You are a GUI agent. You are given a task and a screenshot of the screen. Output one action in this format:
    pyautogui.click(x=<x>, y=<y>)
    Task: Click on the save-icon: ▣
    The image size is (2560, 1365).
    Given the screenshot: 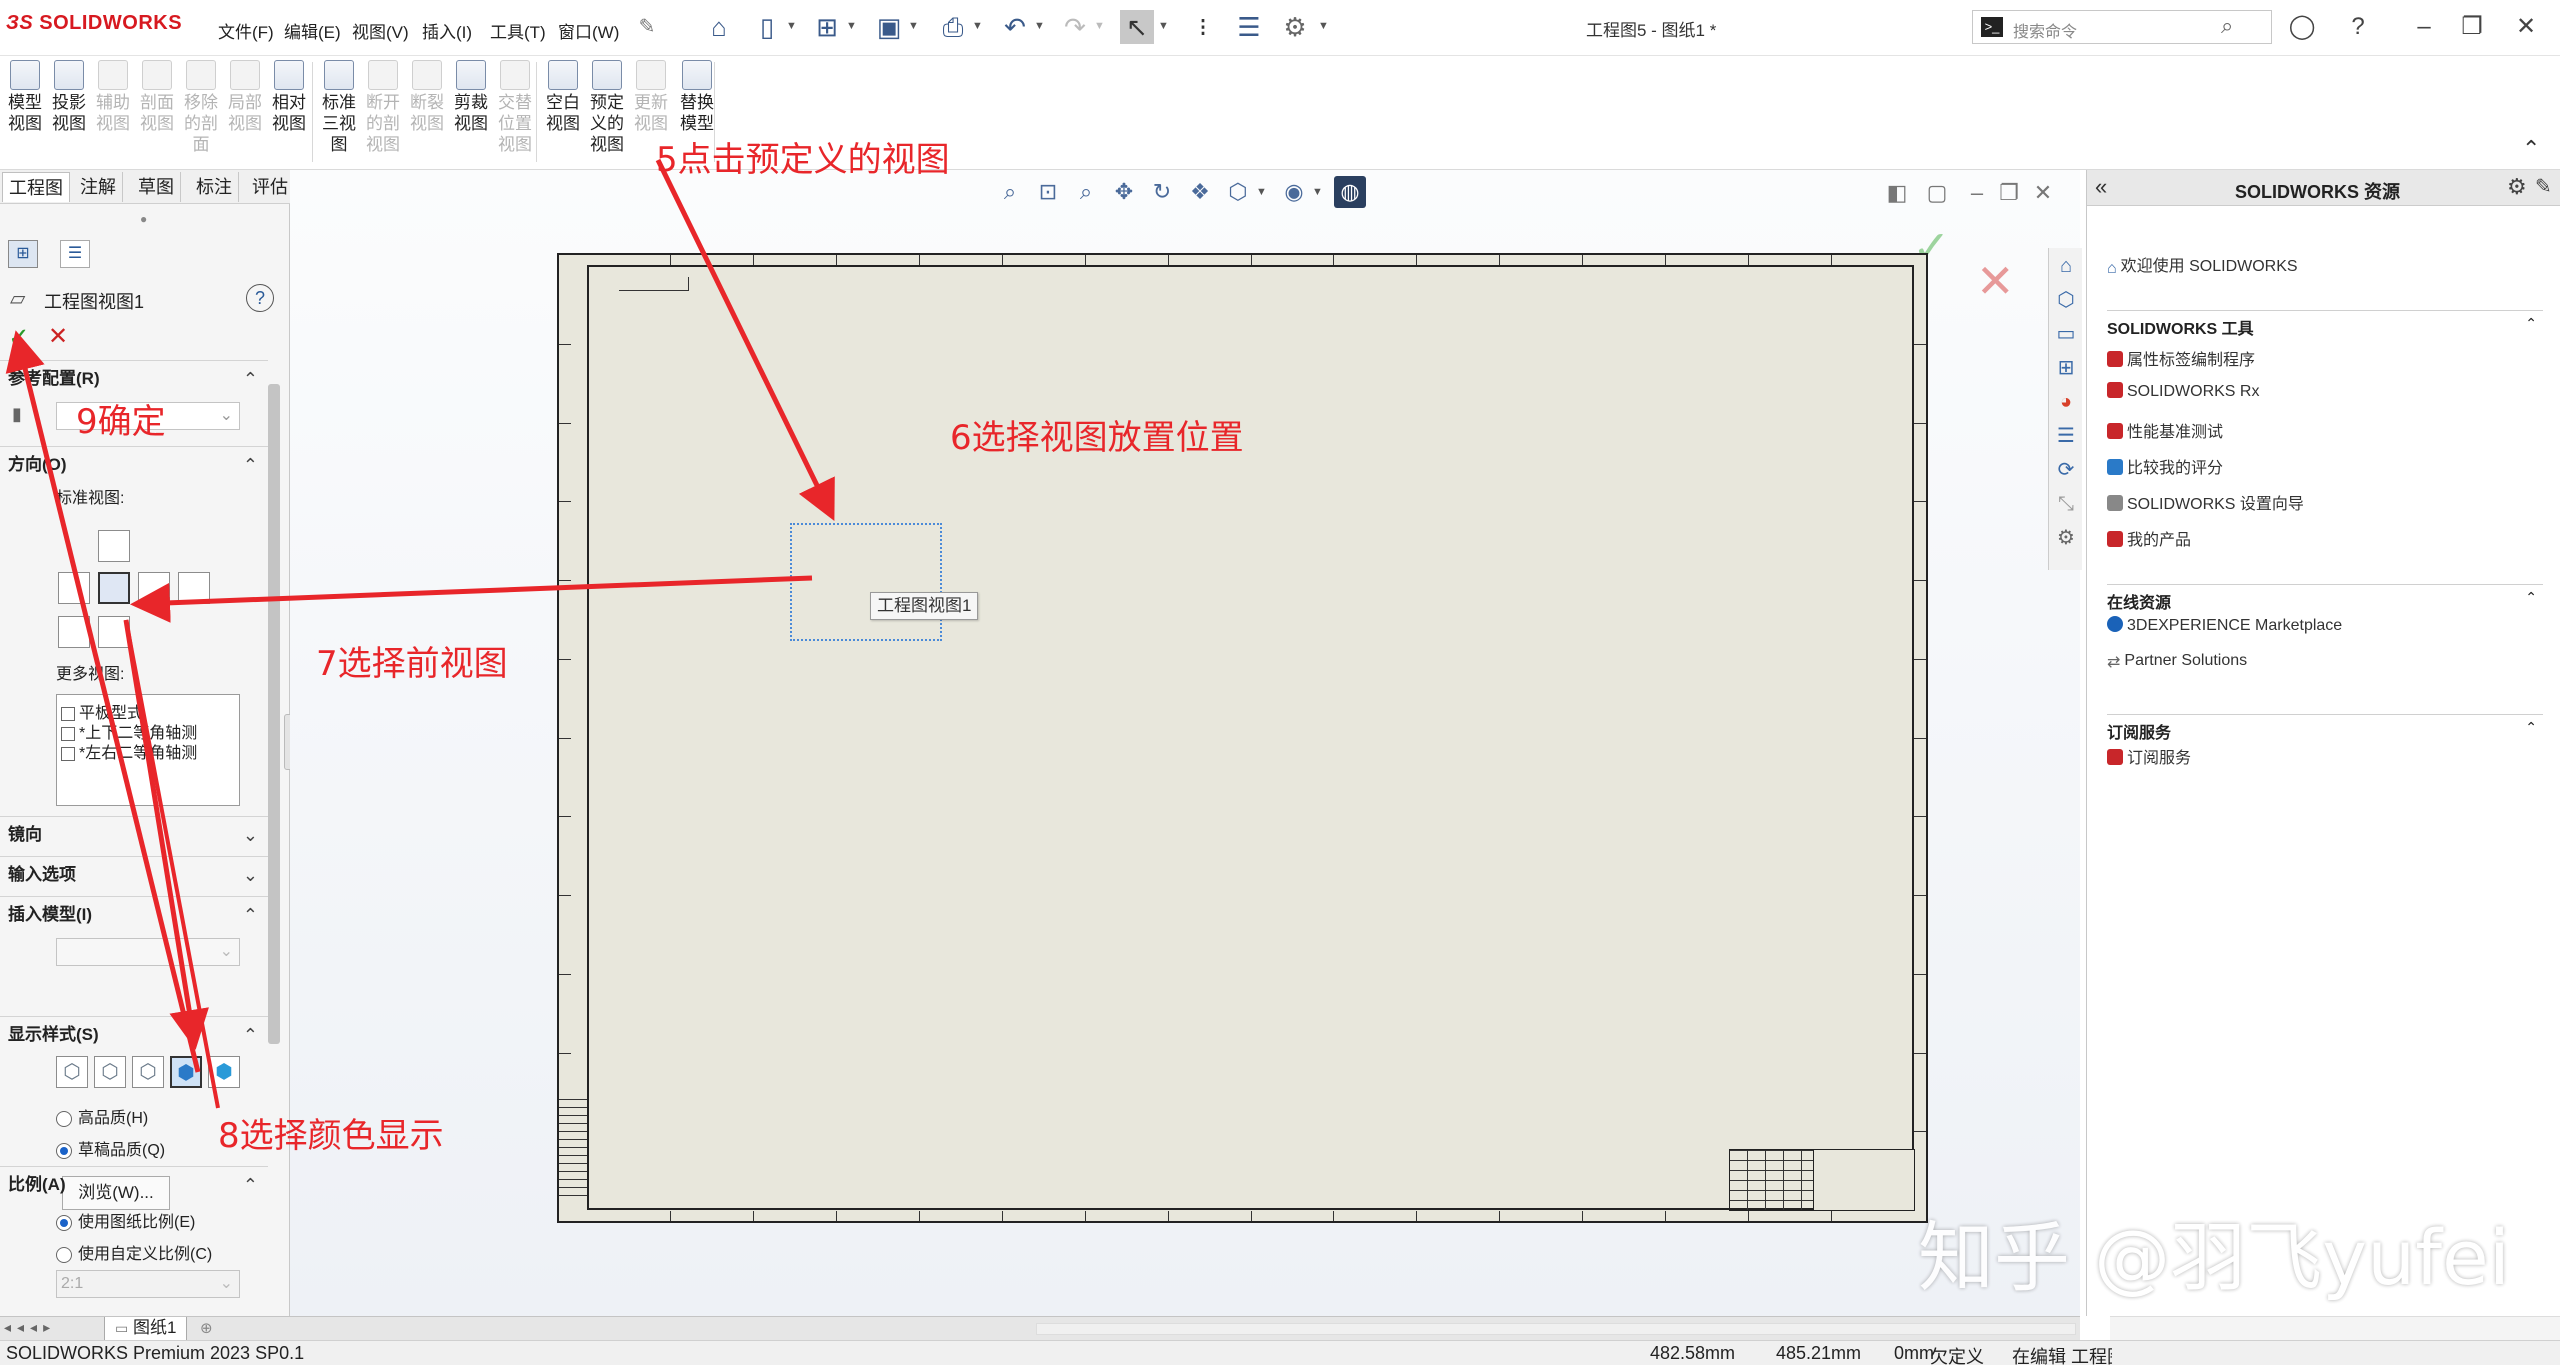 What is the action you would take?
    pyautogui.click(x=889, y=27)
    